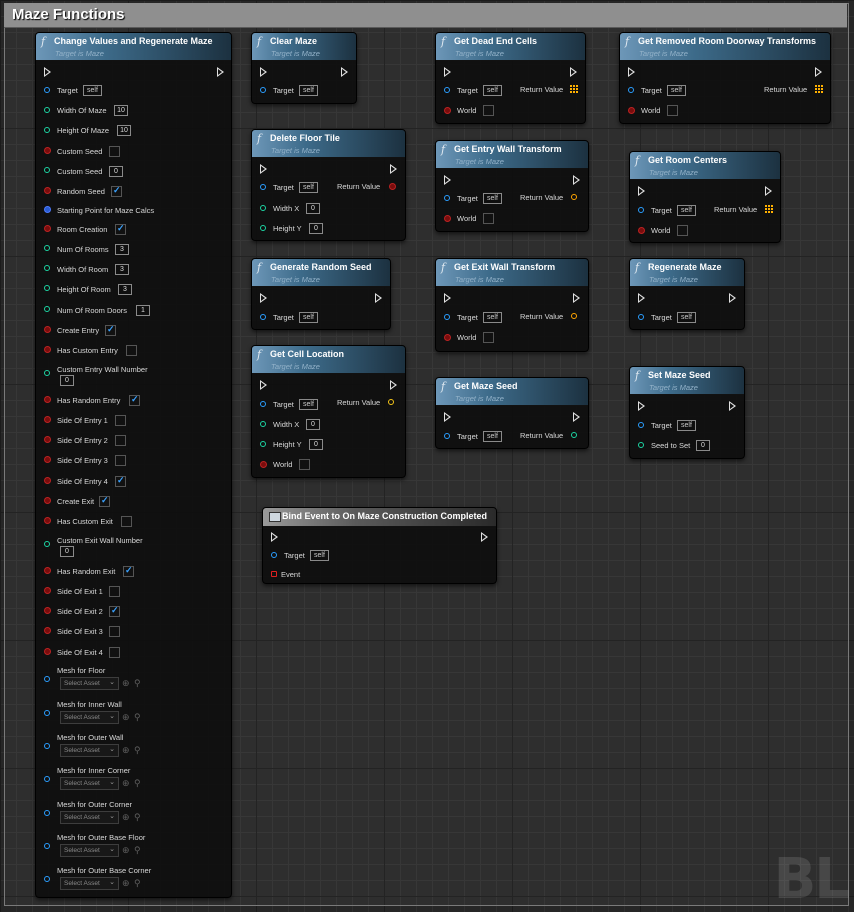 This screenshot has height=912, width=854. I want to click on return-int-pin, so click(574, 435).